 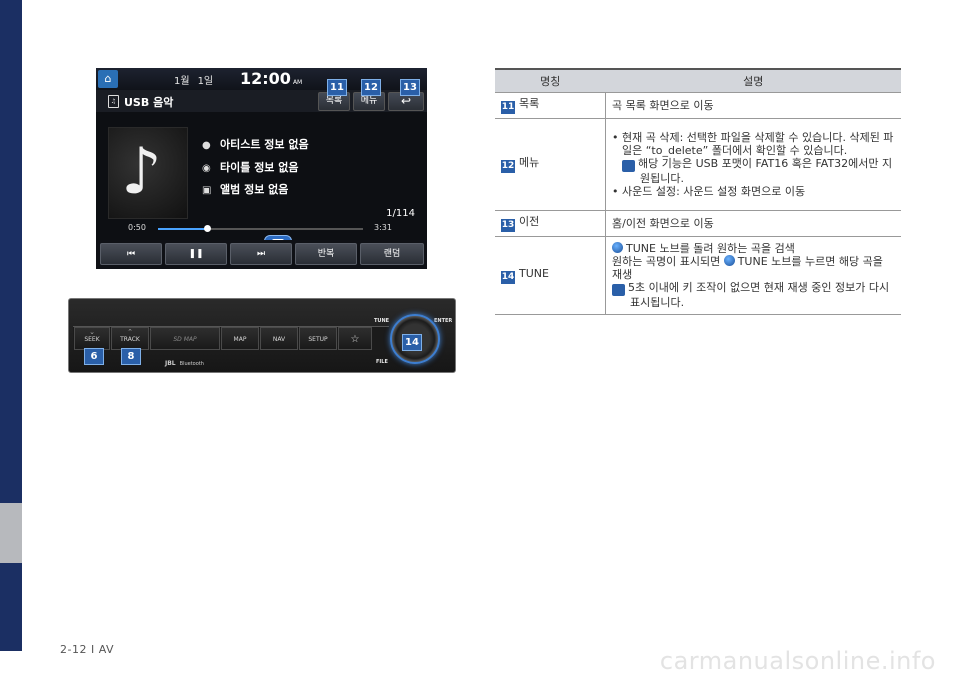 What do you see at coordinates (92, 338) in the screenshot?
I see `seek-button: ⌄ SEEK` at bounding box center [92, 338].